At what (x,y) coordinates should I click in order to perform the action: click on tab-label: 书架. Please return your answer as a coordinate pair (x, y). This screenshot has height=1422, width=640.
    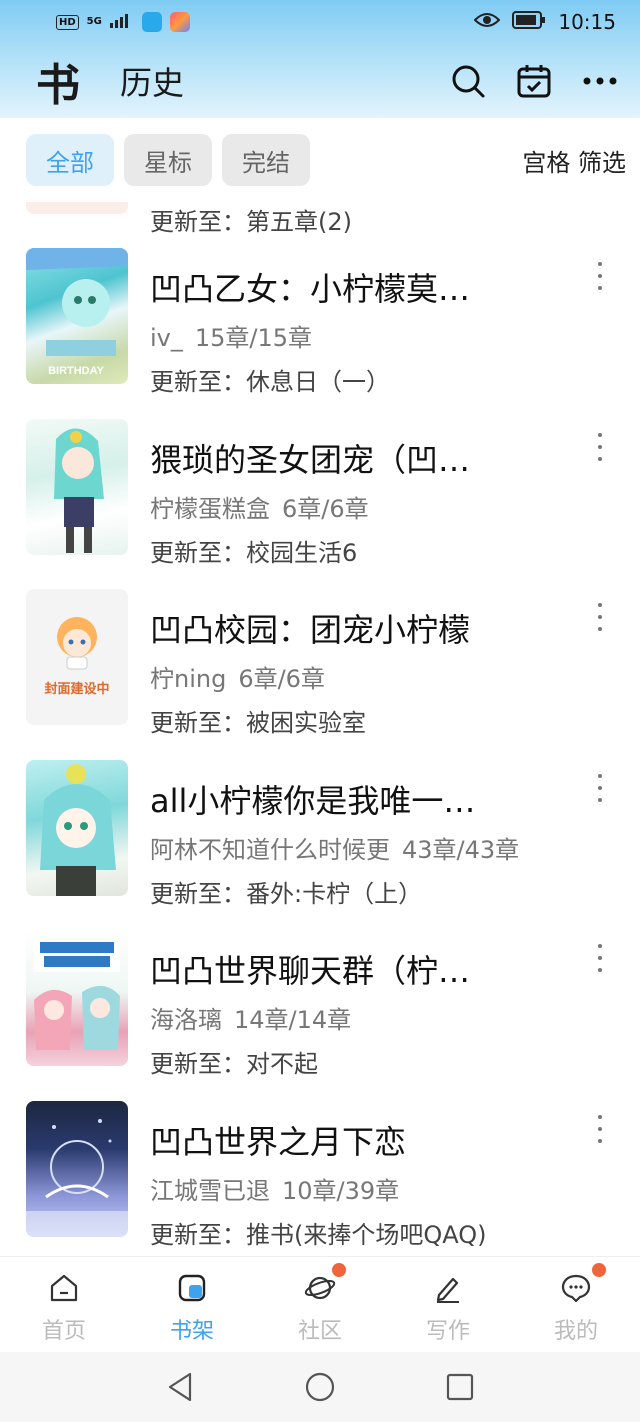
    Looking at the image, I should click on (191, 1331).